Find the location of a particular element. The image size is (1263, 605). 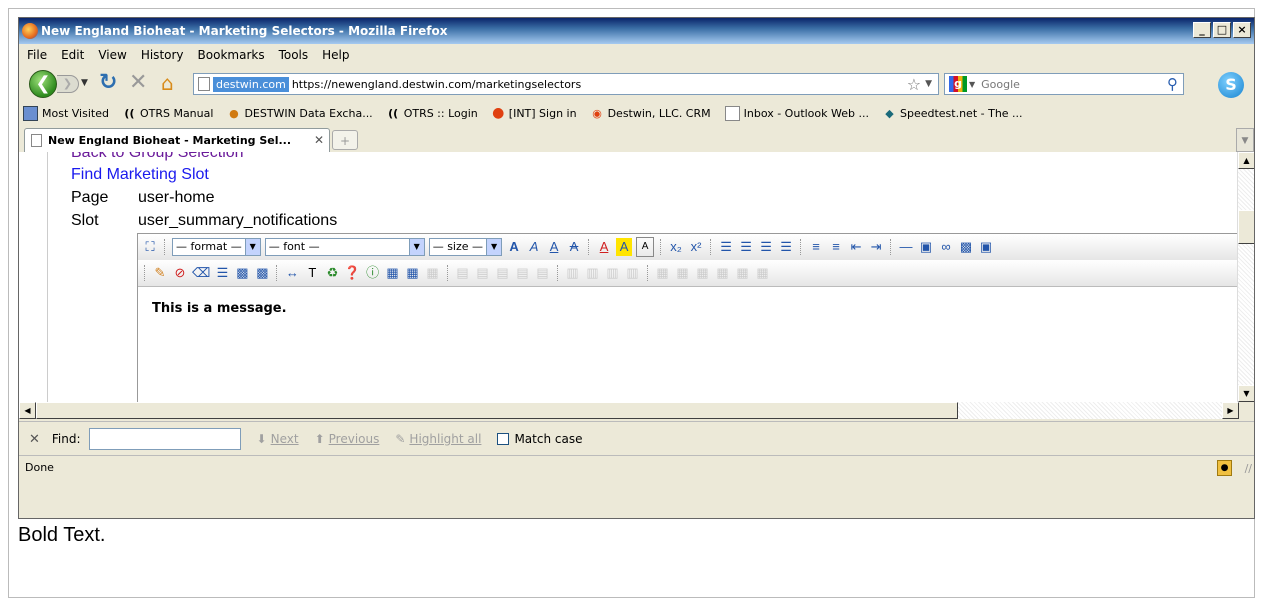

insert-after-icon: ▩ is located at coordinates (262, 273).